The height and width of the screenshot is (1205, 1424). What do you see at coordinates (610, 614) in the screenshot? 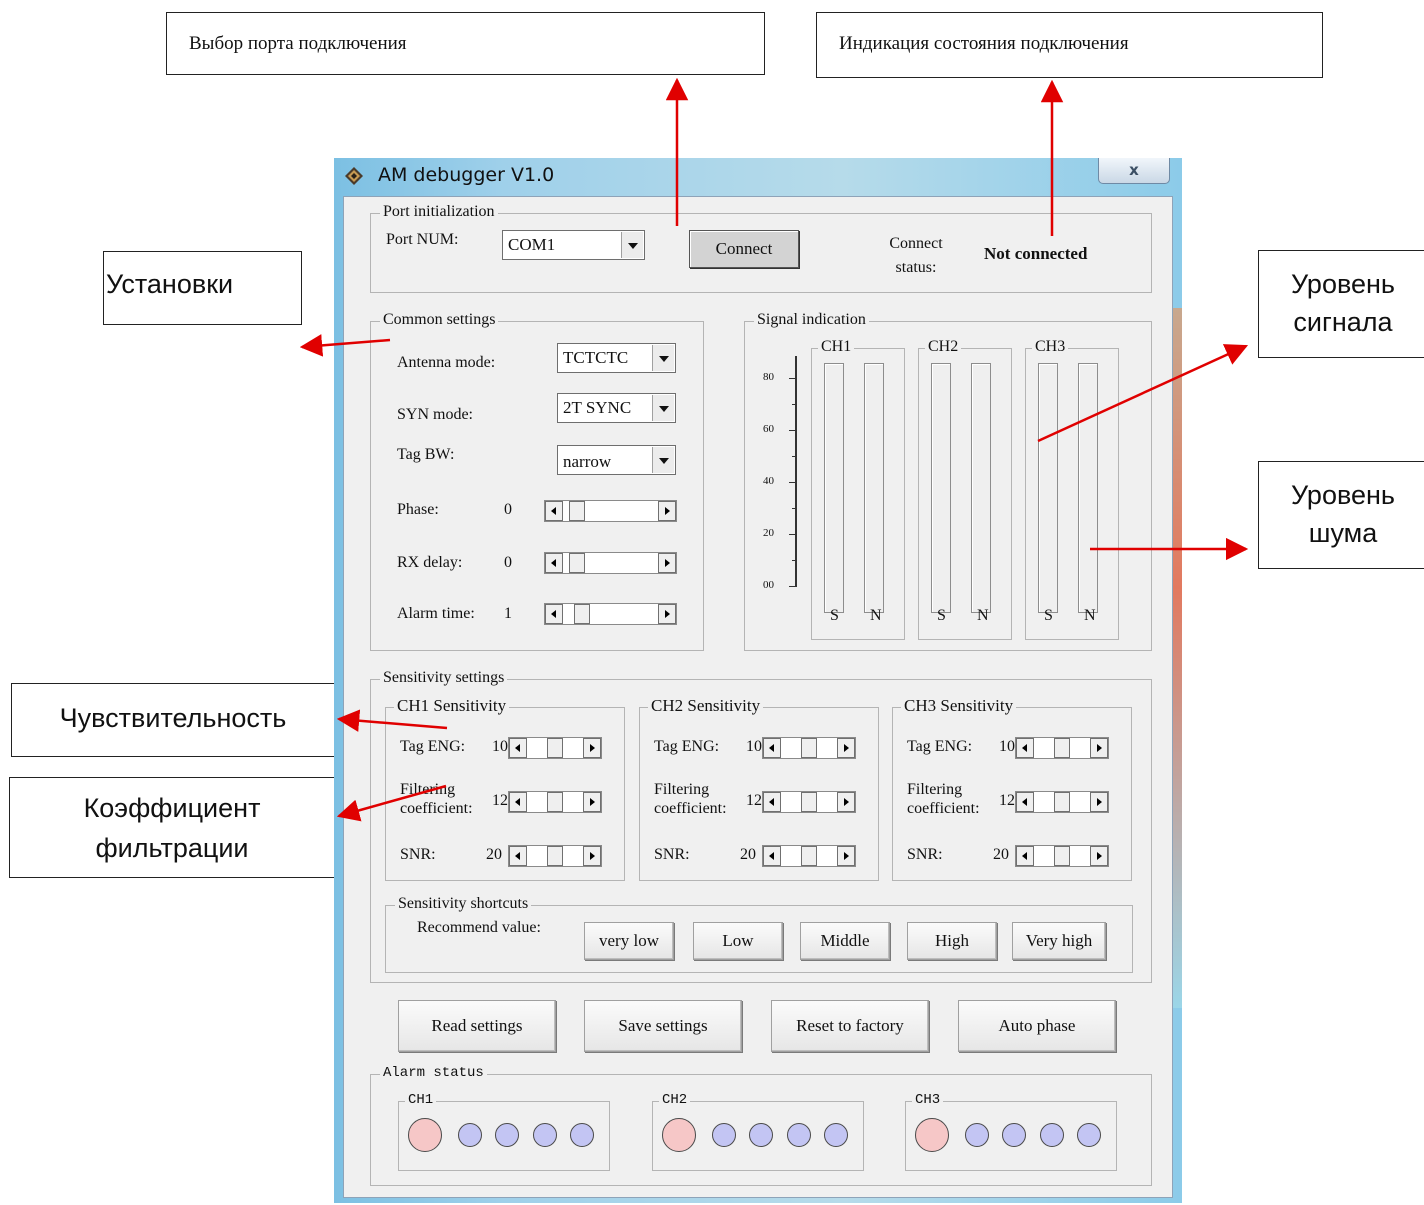
I see `alarm-time-slider` at bounding box center [610, 614].